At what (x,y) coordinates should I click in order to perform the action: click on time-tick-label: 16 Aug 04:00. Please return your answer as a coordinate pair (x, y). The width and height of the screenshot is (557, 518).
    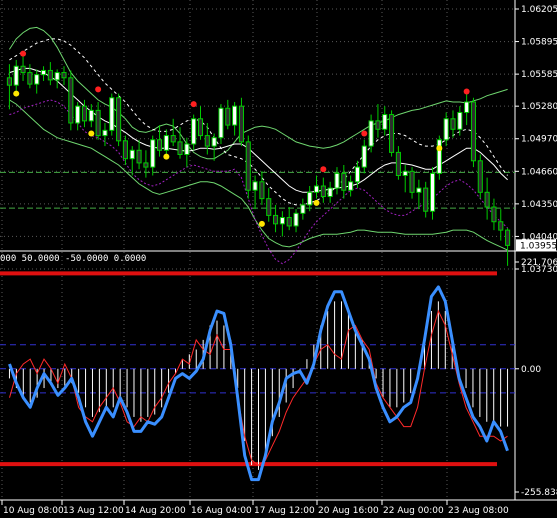
    Looking at the image, I should click on (221, 511).